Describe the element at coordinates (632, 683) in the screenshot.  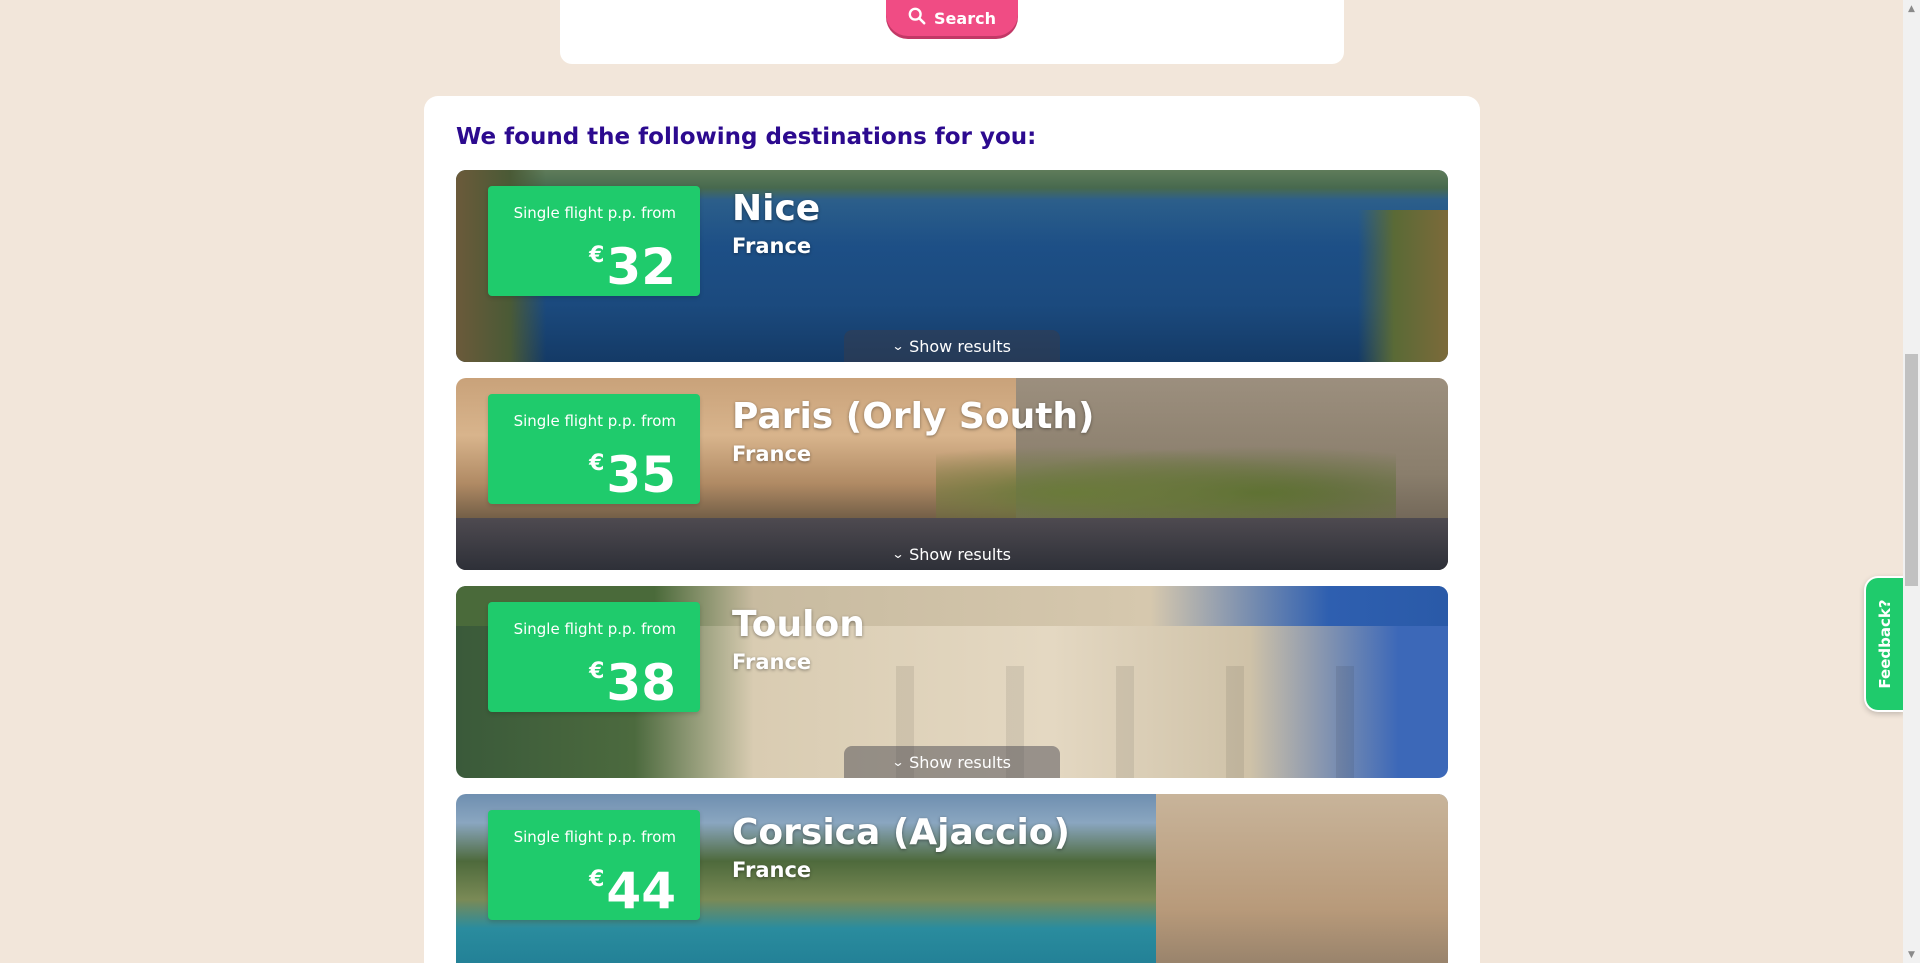
I see `price-value: €38` at that location.